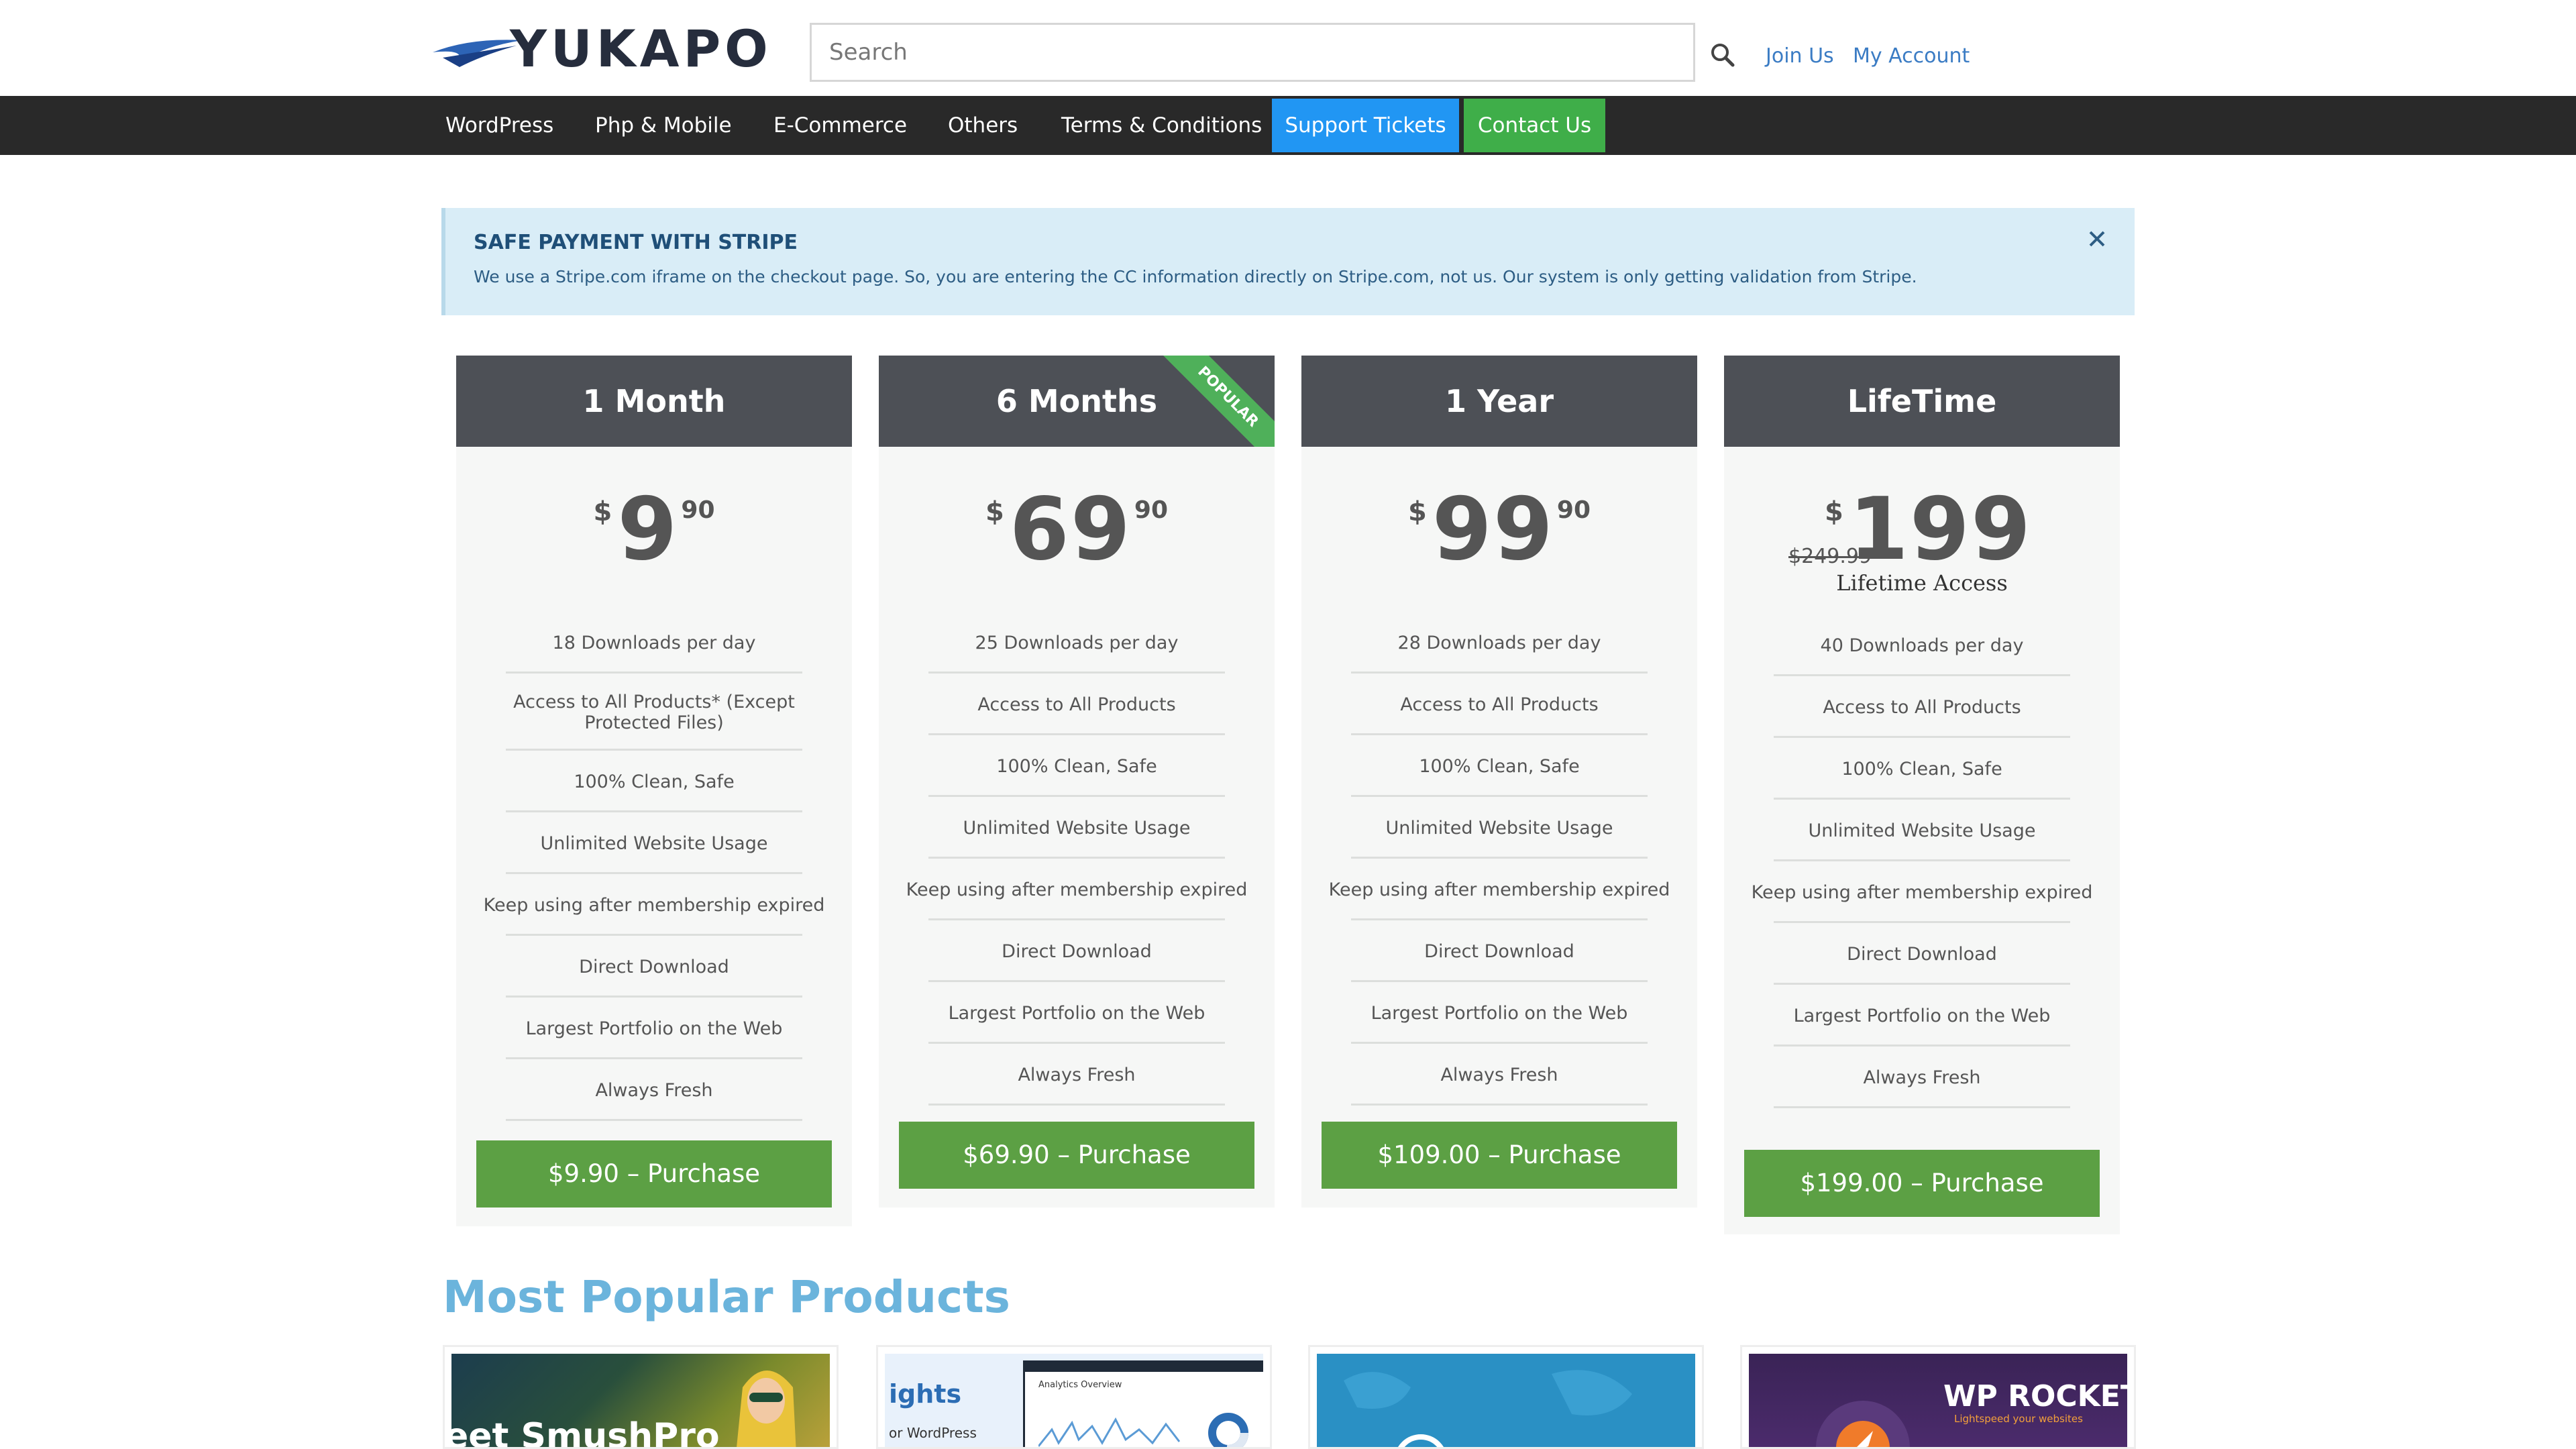  I want to click on purchase-button: $109.00 – Purchase, so click(1499, 1155).